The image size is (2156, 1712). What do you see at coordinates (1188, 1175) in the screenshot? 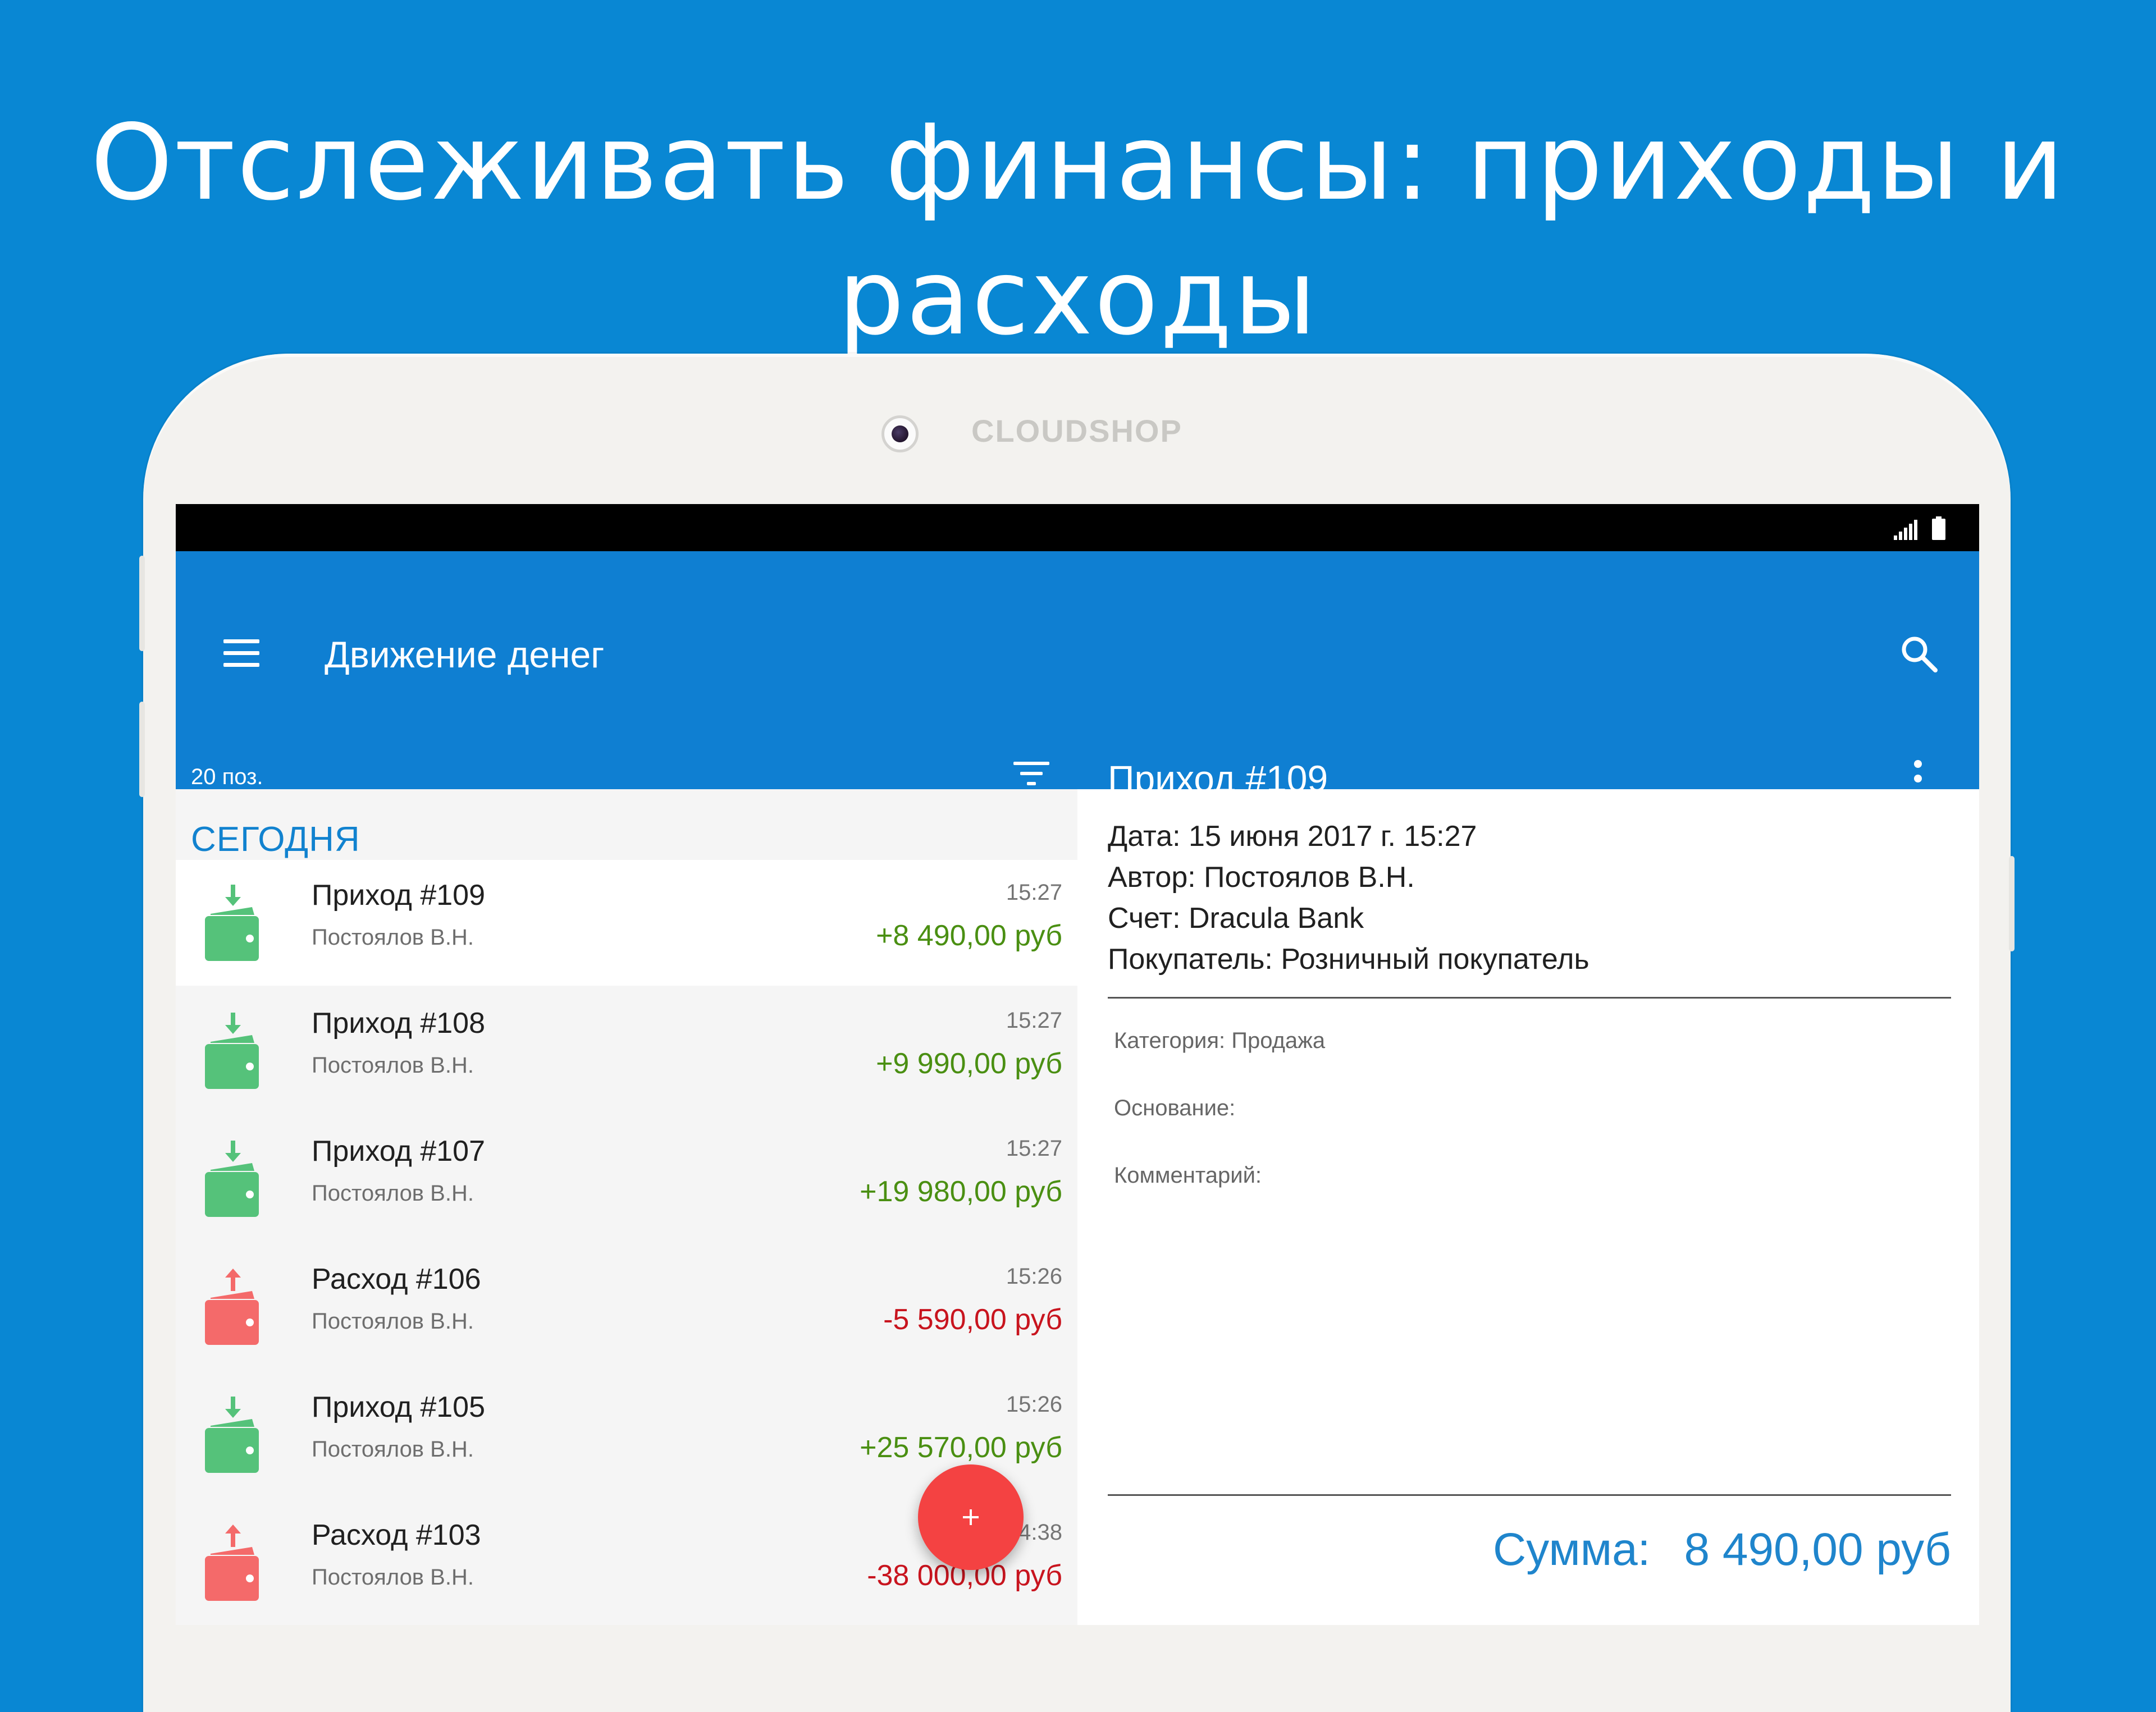
I see `detail-comment: Комментарий:` at bounding box center [1188, 1175].